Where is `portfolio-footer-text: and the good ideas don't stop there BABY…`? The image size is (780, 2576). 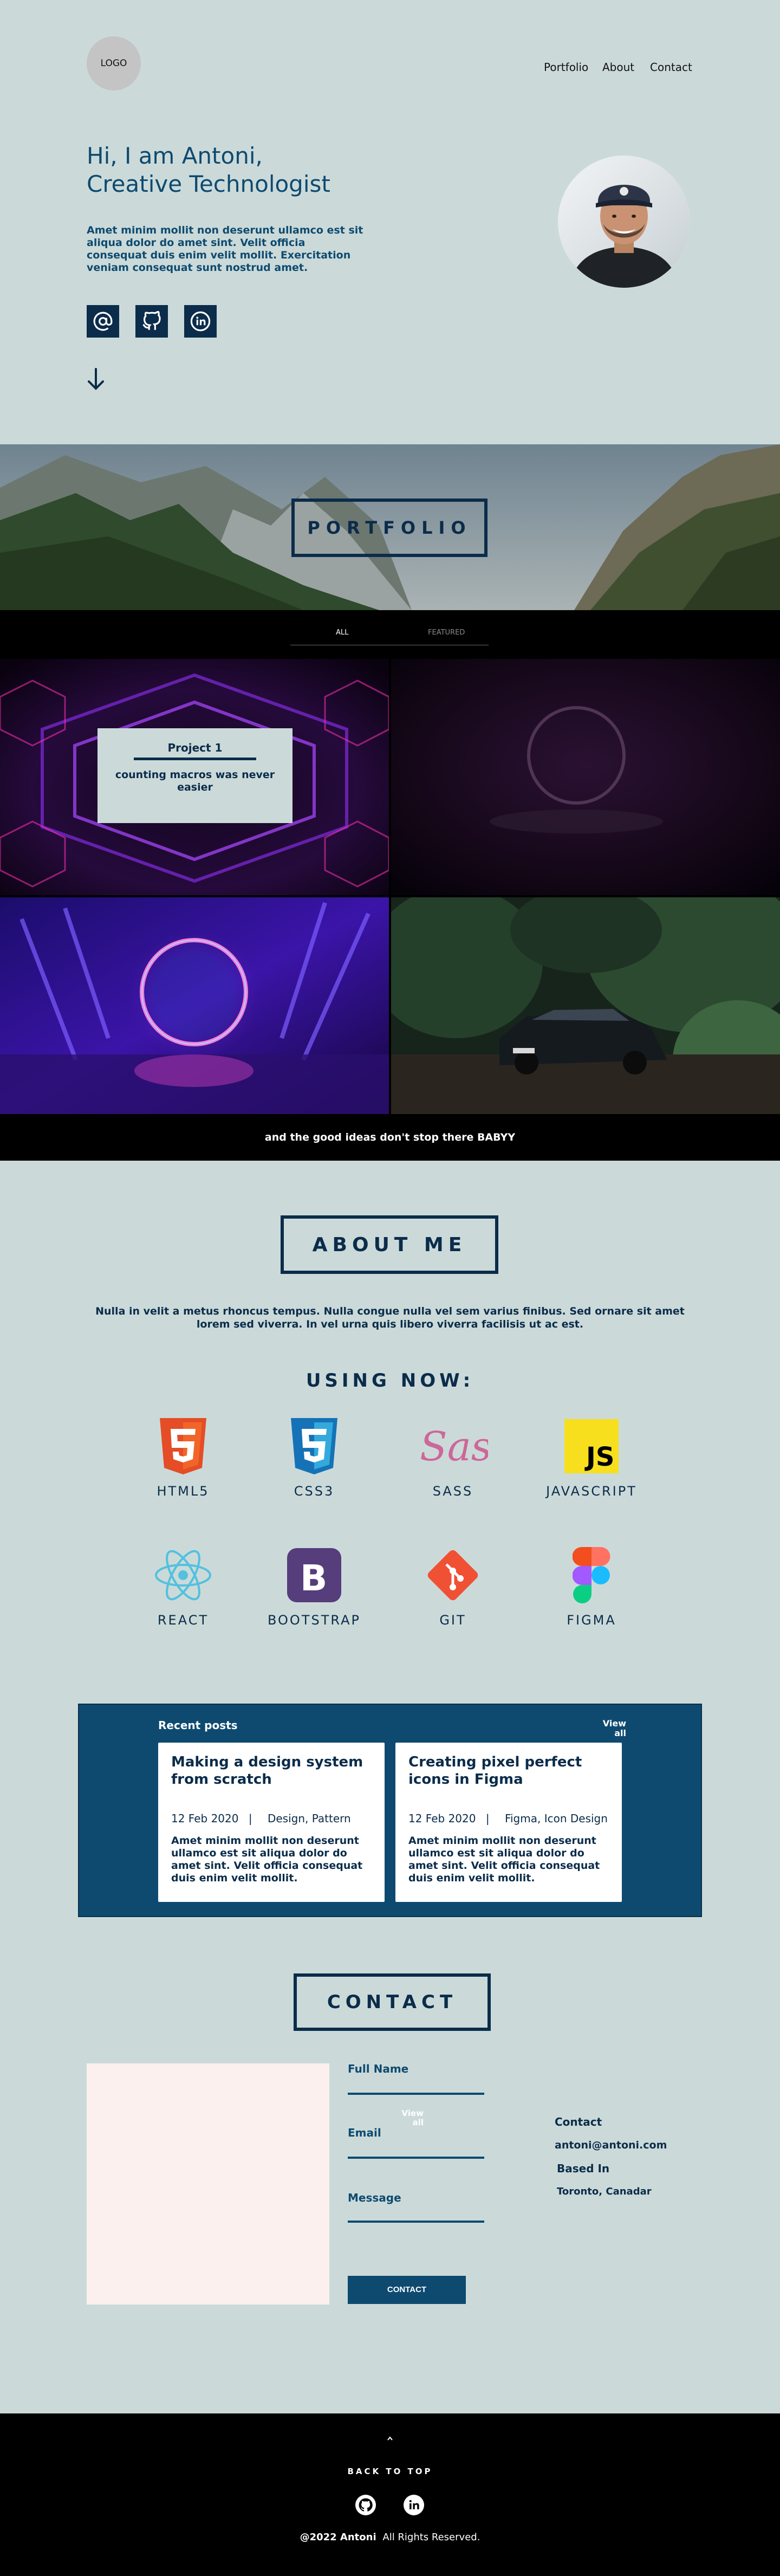 portfolio-footer-text: and the good ideas don't stop there BABY… is located at coordinates (390, 1137).